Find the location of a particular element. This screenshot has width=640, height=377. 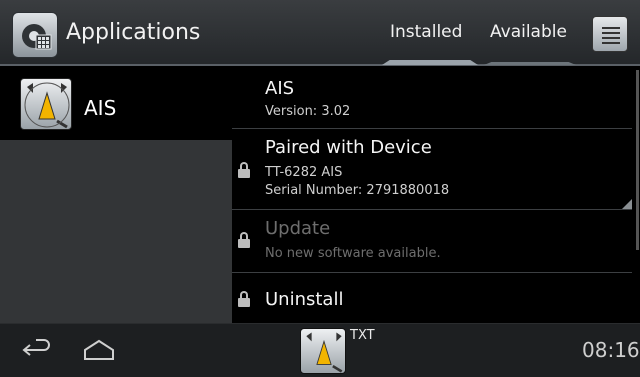

paired-serial-number: Serial Number: 2791880018 is located at coordinates (357, 190).